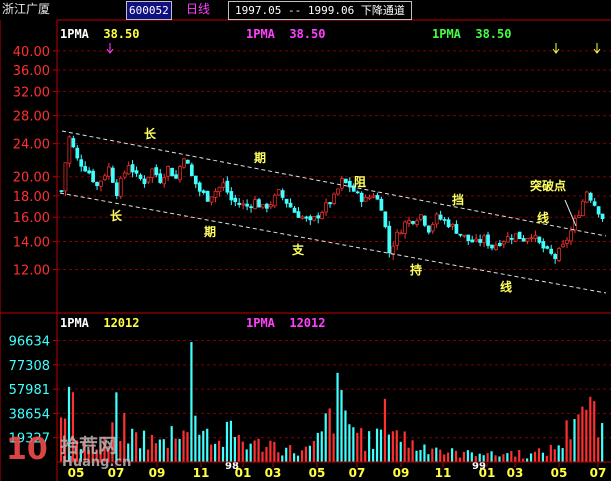 The height and width of the screenshot is (481, 611). What do you see at coordinates (286, 34) in the screenshot?
I see `price-ma-label-2: 1PMA 38.50` at bounding box center [286, 34].